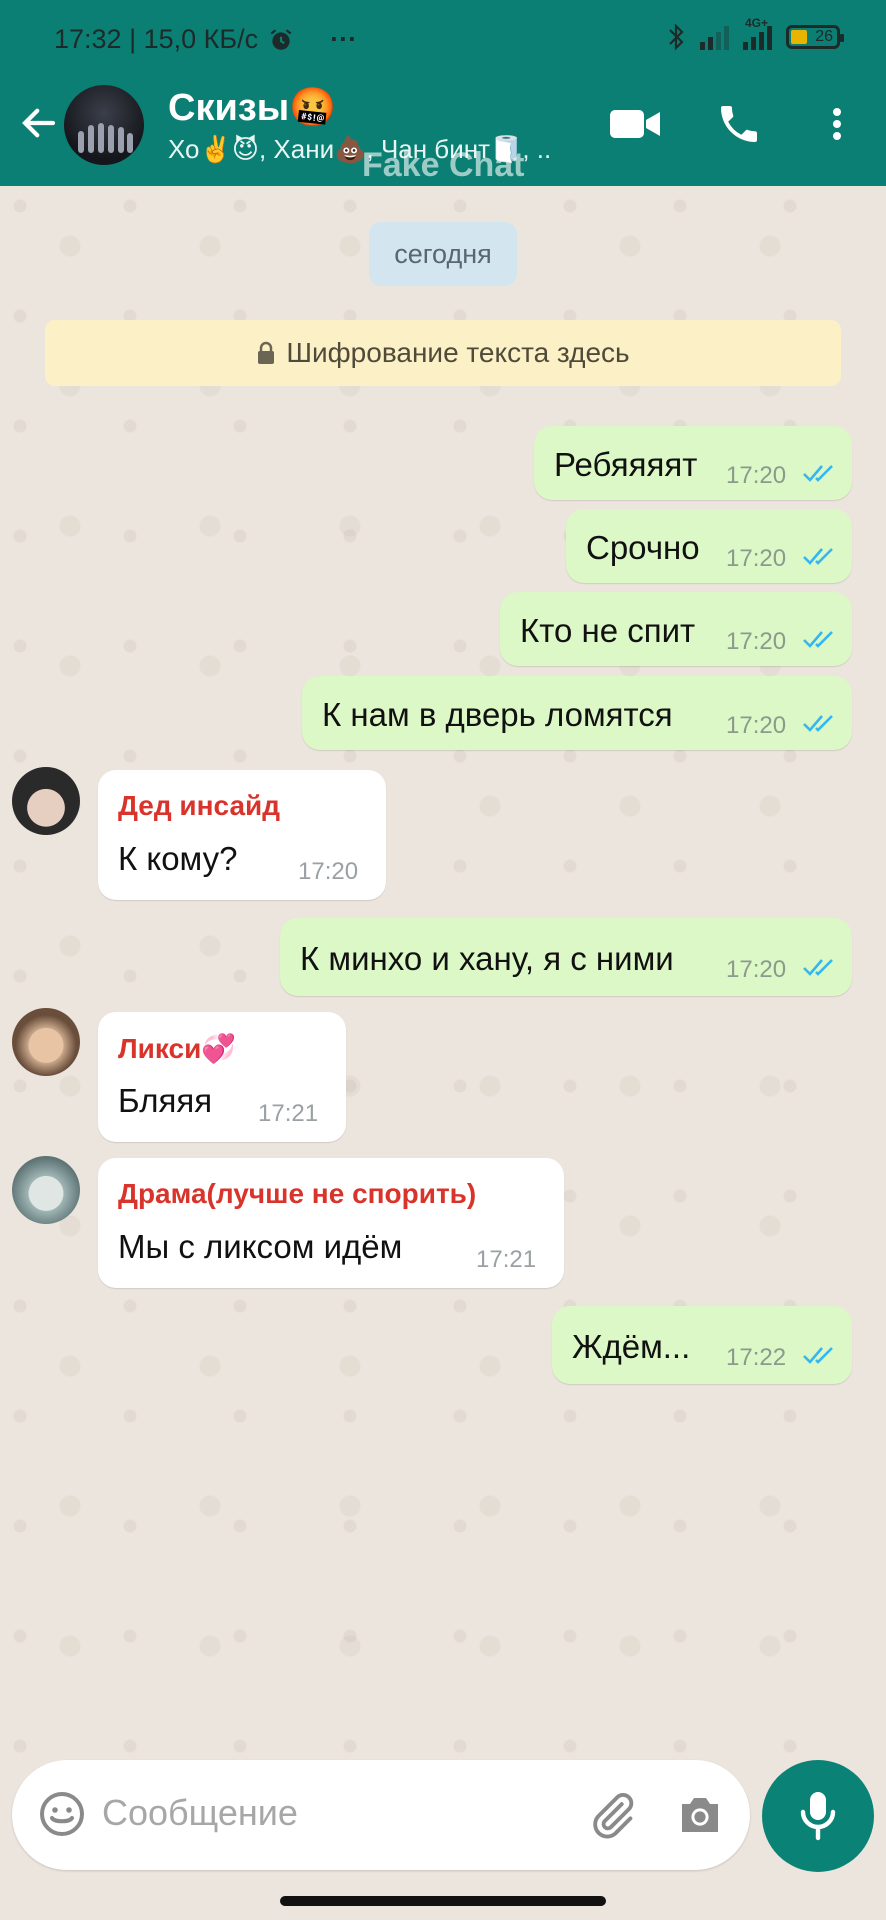 The width and height of the screenshot is (886, 1920). What do you see at coordinates (199, 806) in the screenshot?
I see `sender-name: Дед инсайд` at bounding box center [199, 806].